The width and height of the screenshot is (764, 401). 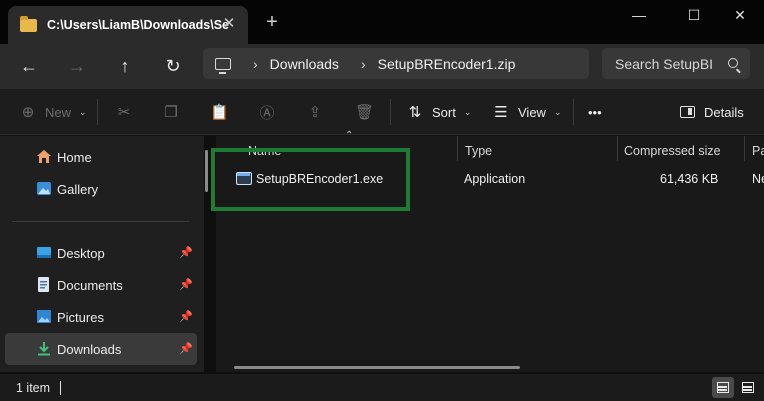 I want to click on details-pane-icon, so click(x=687, y=112).